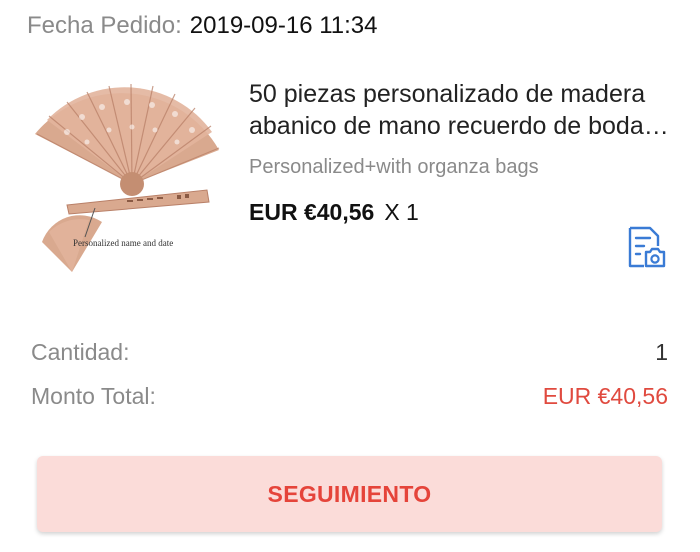 This screenshot has height=552, width=700. I want to click on order-date-label: Fecha Pedido:, so click(104, 25).